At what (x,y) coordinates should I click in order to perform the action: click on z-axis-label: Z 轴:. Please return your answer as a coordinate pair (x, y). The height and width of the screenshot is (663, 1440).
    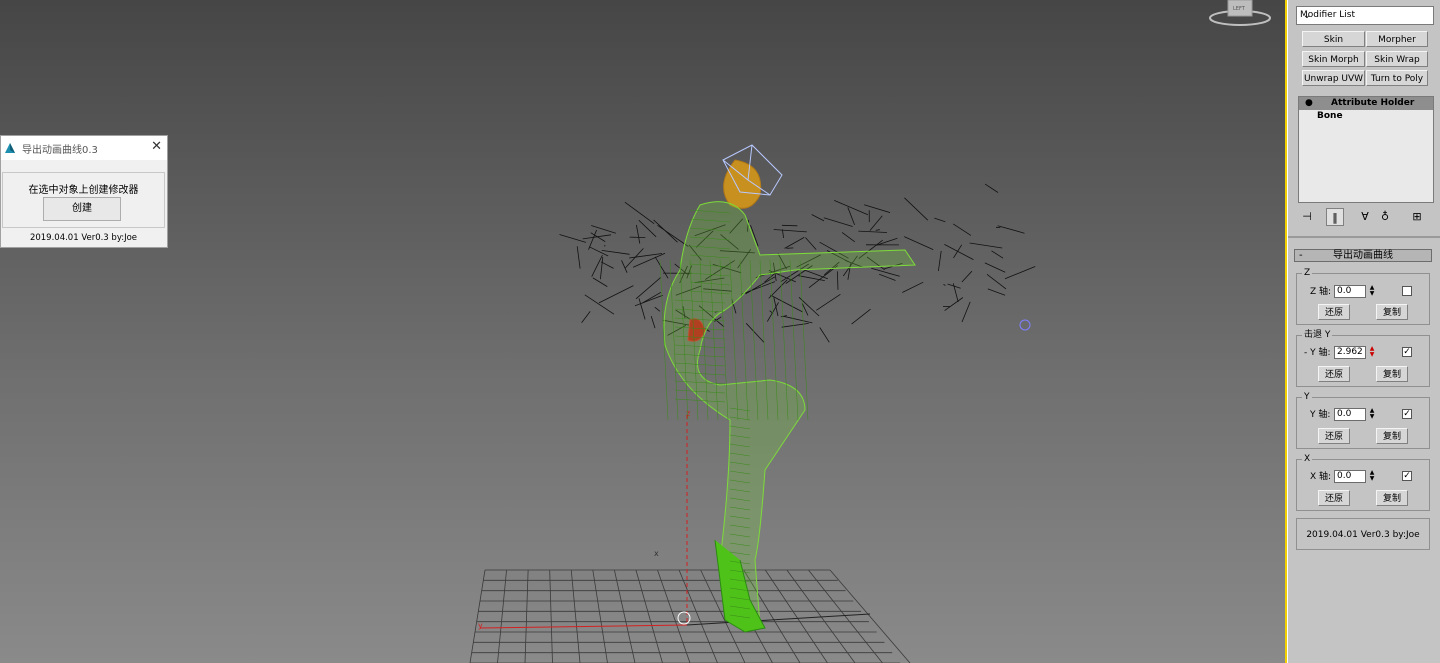
    Looking at the image, I should click on (1321, 292).